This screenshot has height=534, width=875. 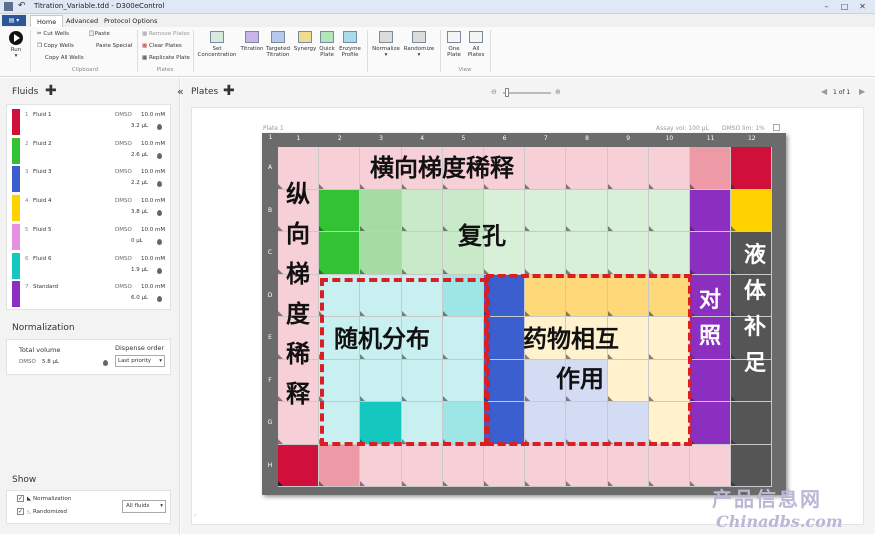 I want to click on collapse-panel-button: «, so click(x=180, y=91).